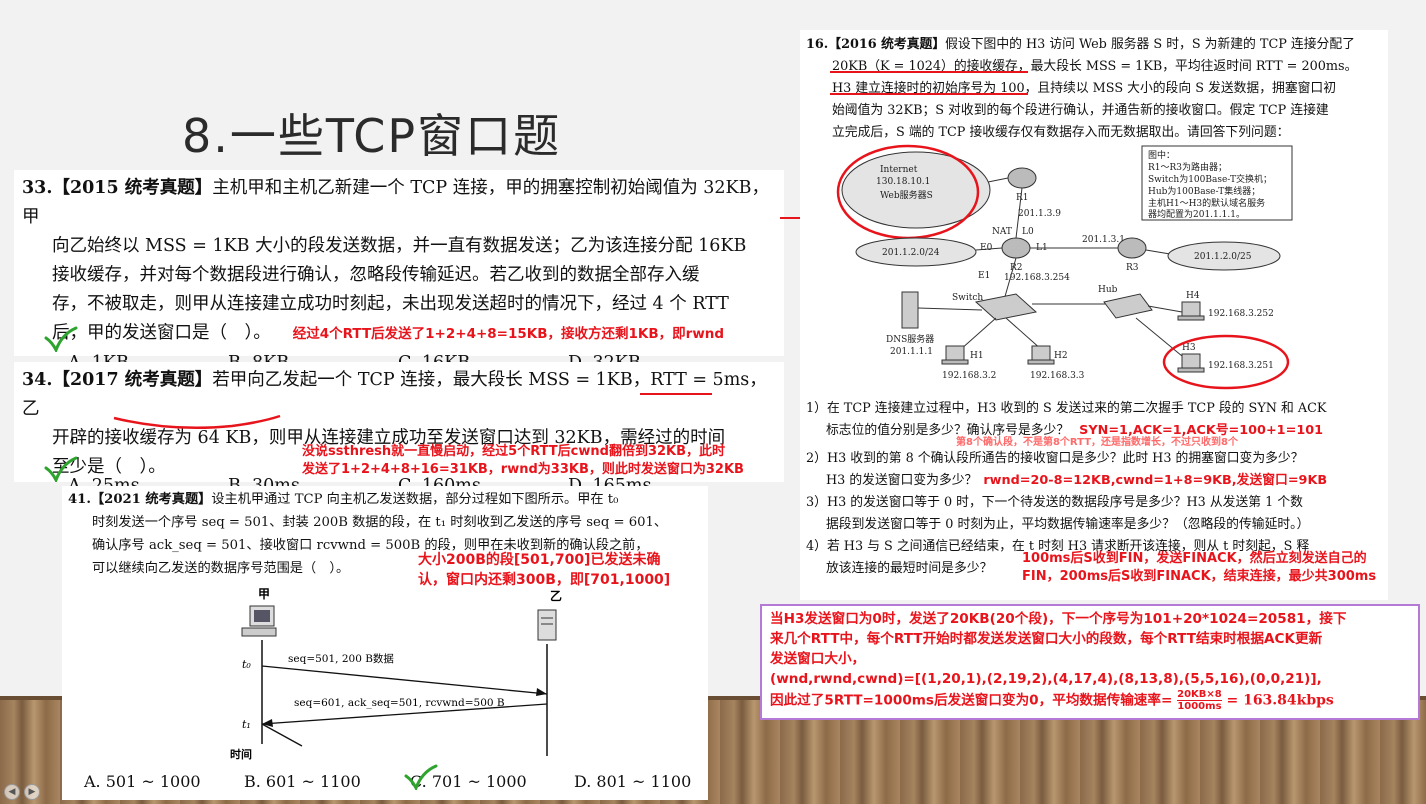  What do you see at coordinates (903, 182) in the screenshot?
I see `internet-ip: 130.18.10.1` at bounding box center [903, 182].